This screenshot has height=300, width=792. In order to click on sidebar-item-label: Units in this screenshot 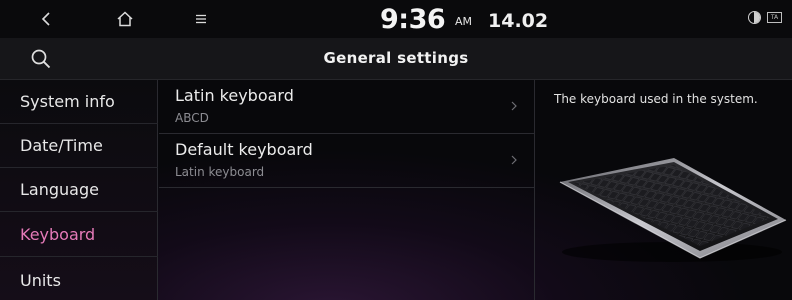, I will do `click(40, 280)`.